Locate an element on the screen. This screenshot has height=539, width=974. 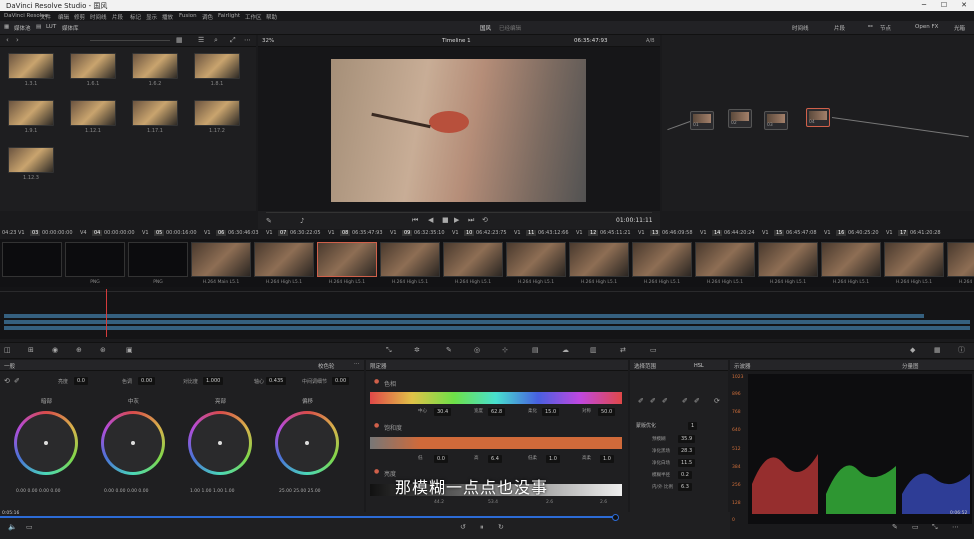
qualifier-icon: ✎ is located at coordinates (449, 350).